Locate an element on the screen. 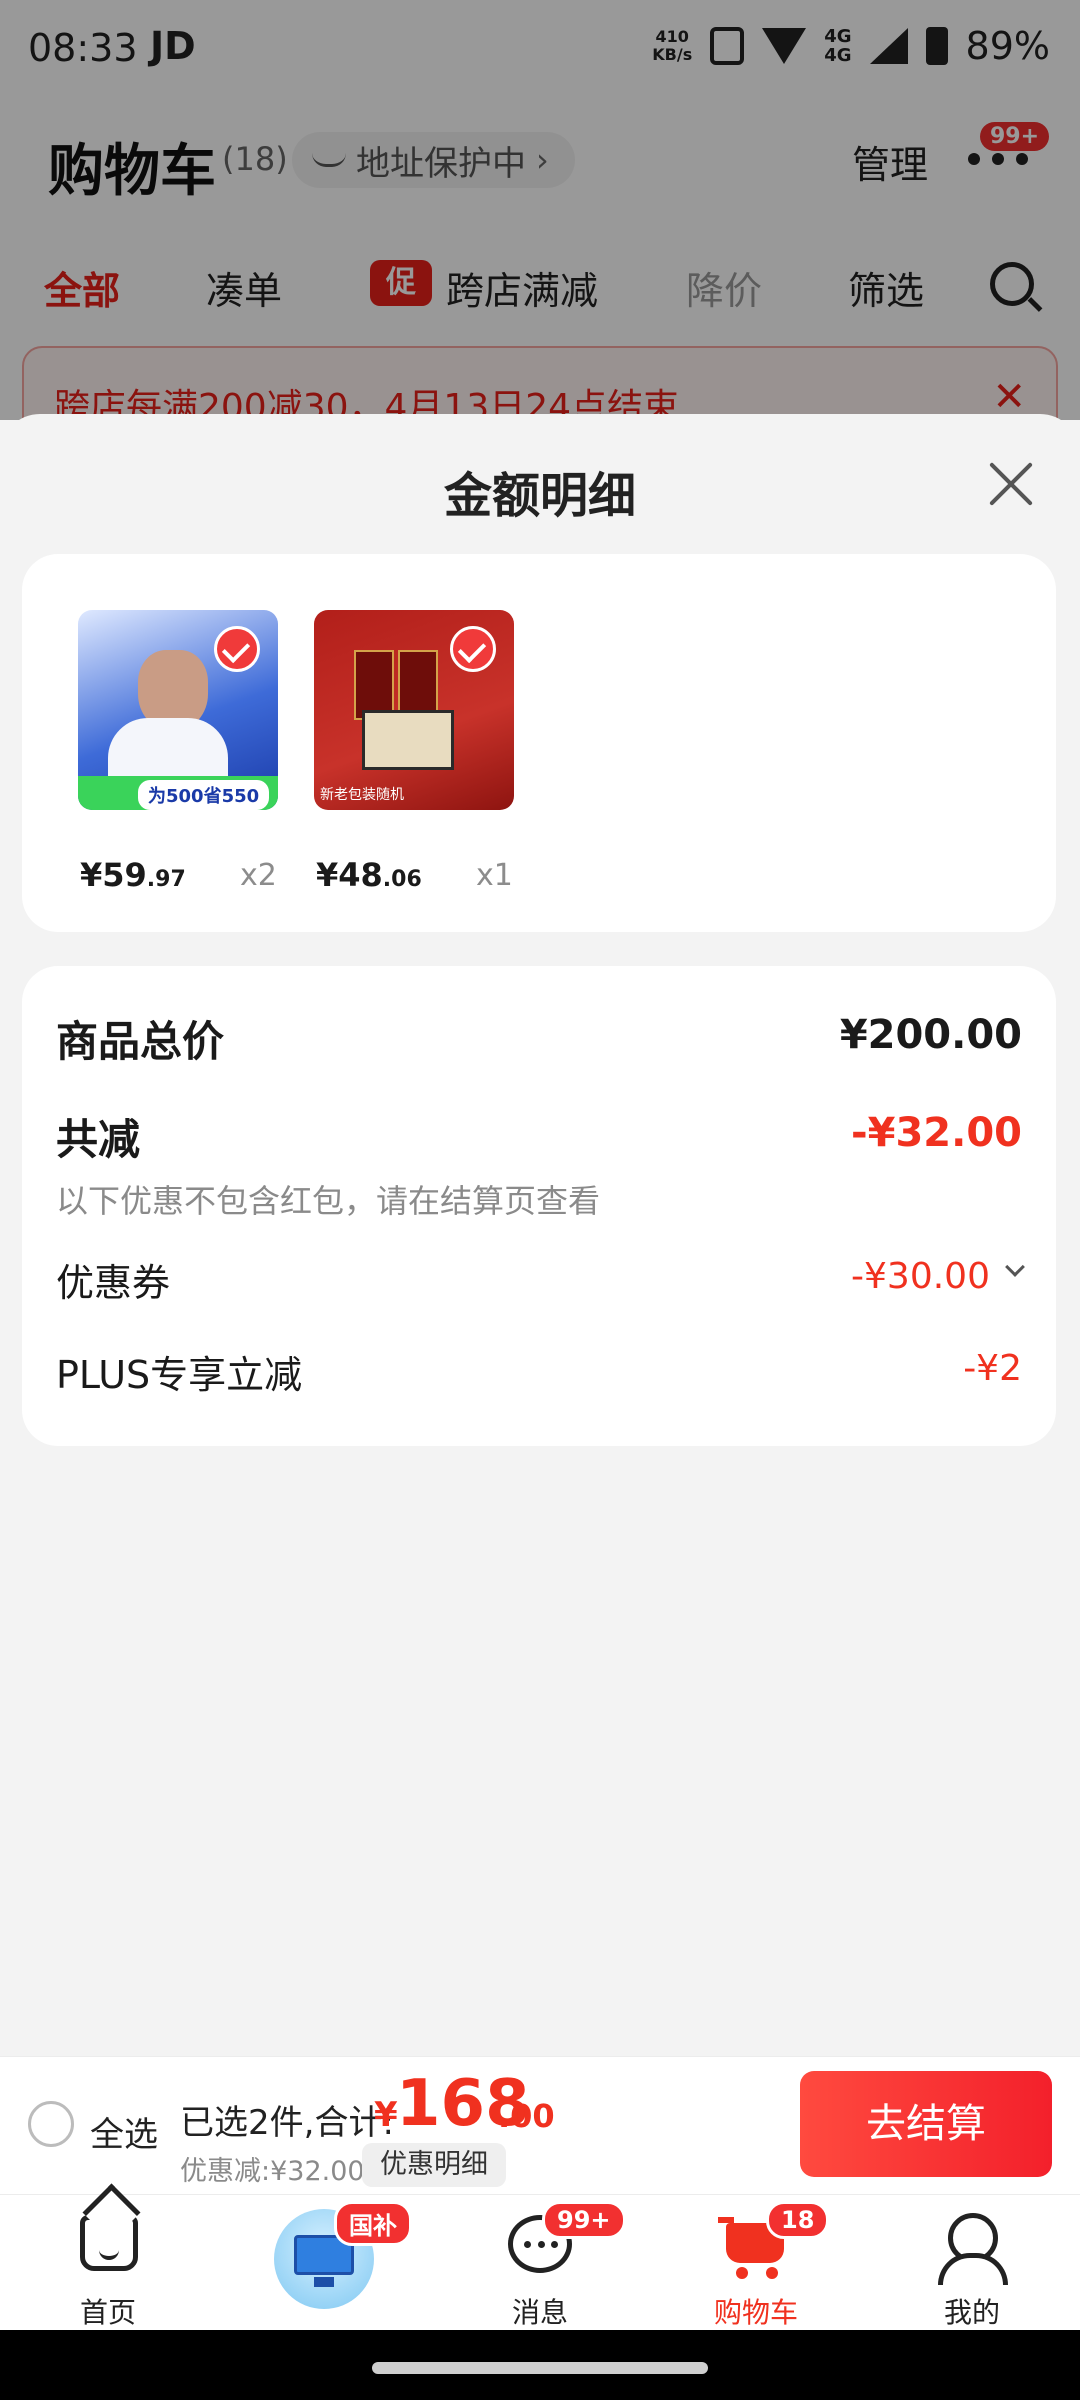 This screenshot has width=1080, height=2400. total-discount-label: 共减 is located at coordinates (98, 1139).